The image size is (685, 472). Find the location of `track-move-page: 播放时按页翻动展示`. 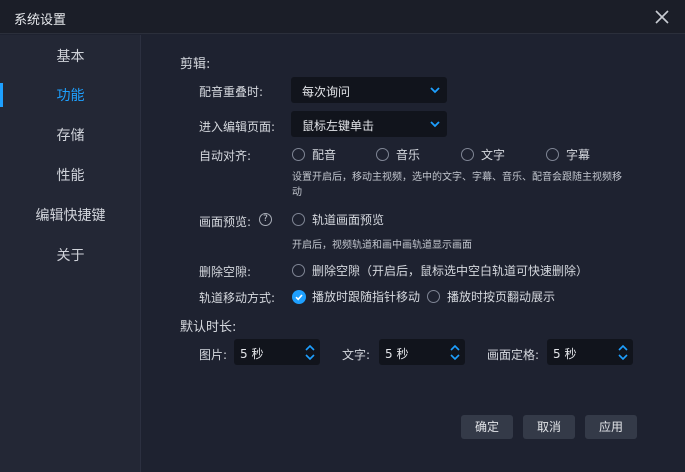

track-move-page: 播放时按页翻动展示 is located at coordinates (491, 296).